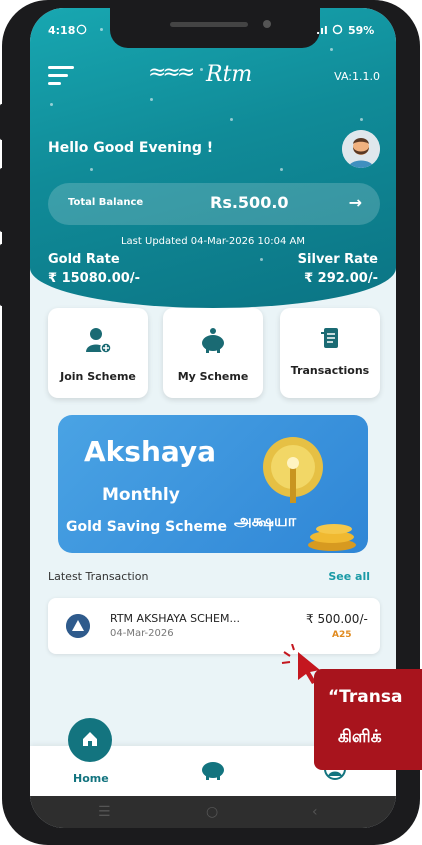 Image resolution: width=422 pixels, height=845 pixels. Describe the element at coordinates (98, 576) in the screenshot. I see `latest-transaction-title: Latest Transaction` at that location.